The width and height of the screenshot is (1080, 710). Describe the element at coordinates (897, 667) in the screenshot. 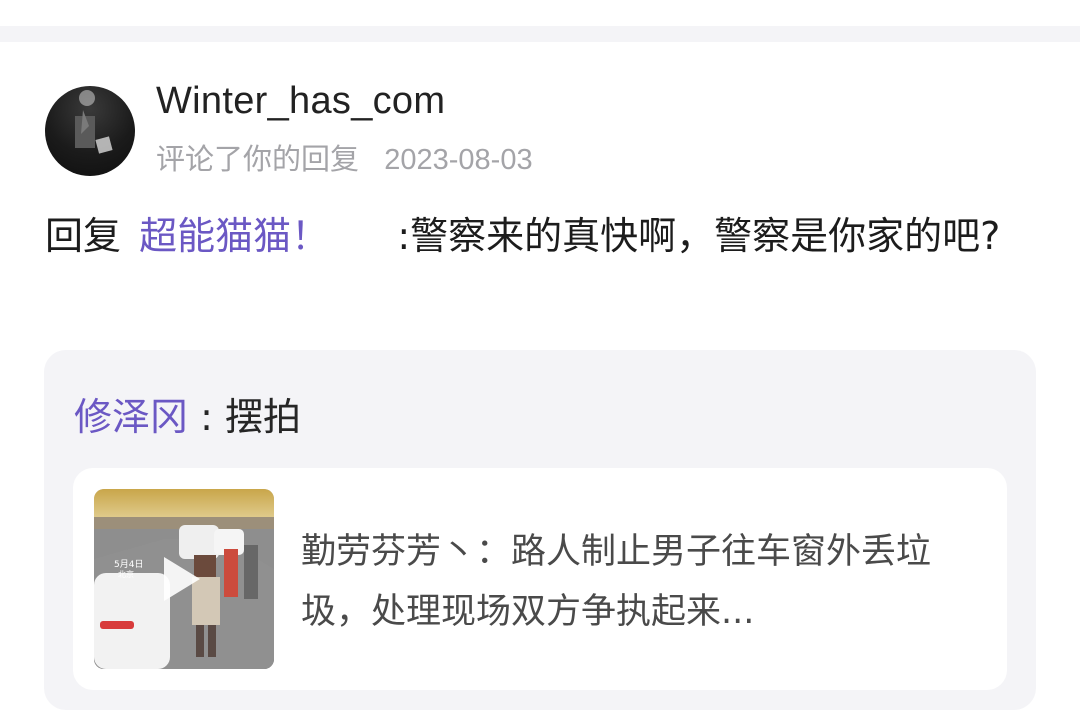

I see `camera-icon` at that location.